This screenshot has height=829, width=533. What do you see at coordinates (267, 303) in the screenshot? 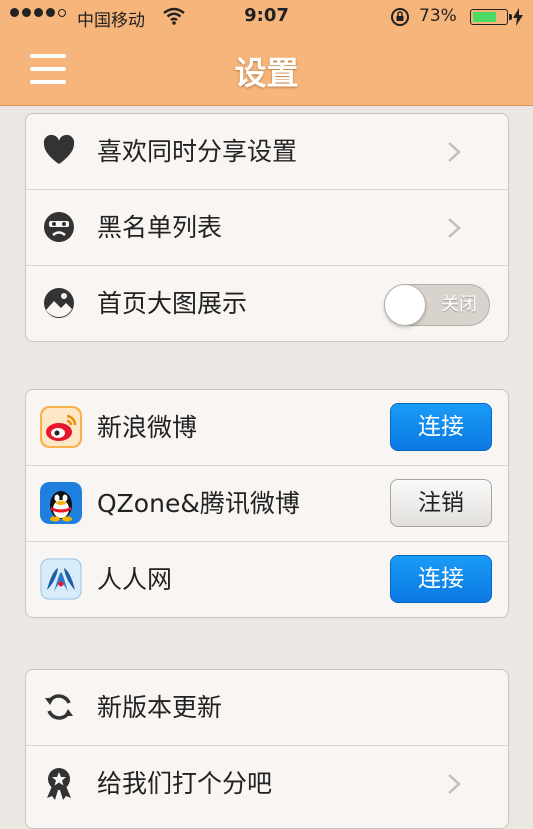
I see `row-homepage-large-image: 首页大图展示 关闭` at bounding box center [267, 303].